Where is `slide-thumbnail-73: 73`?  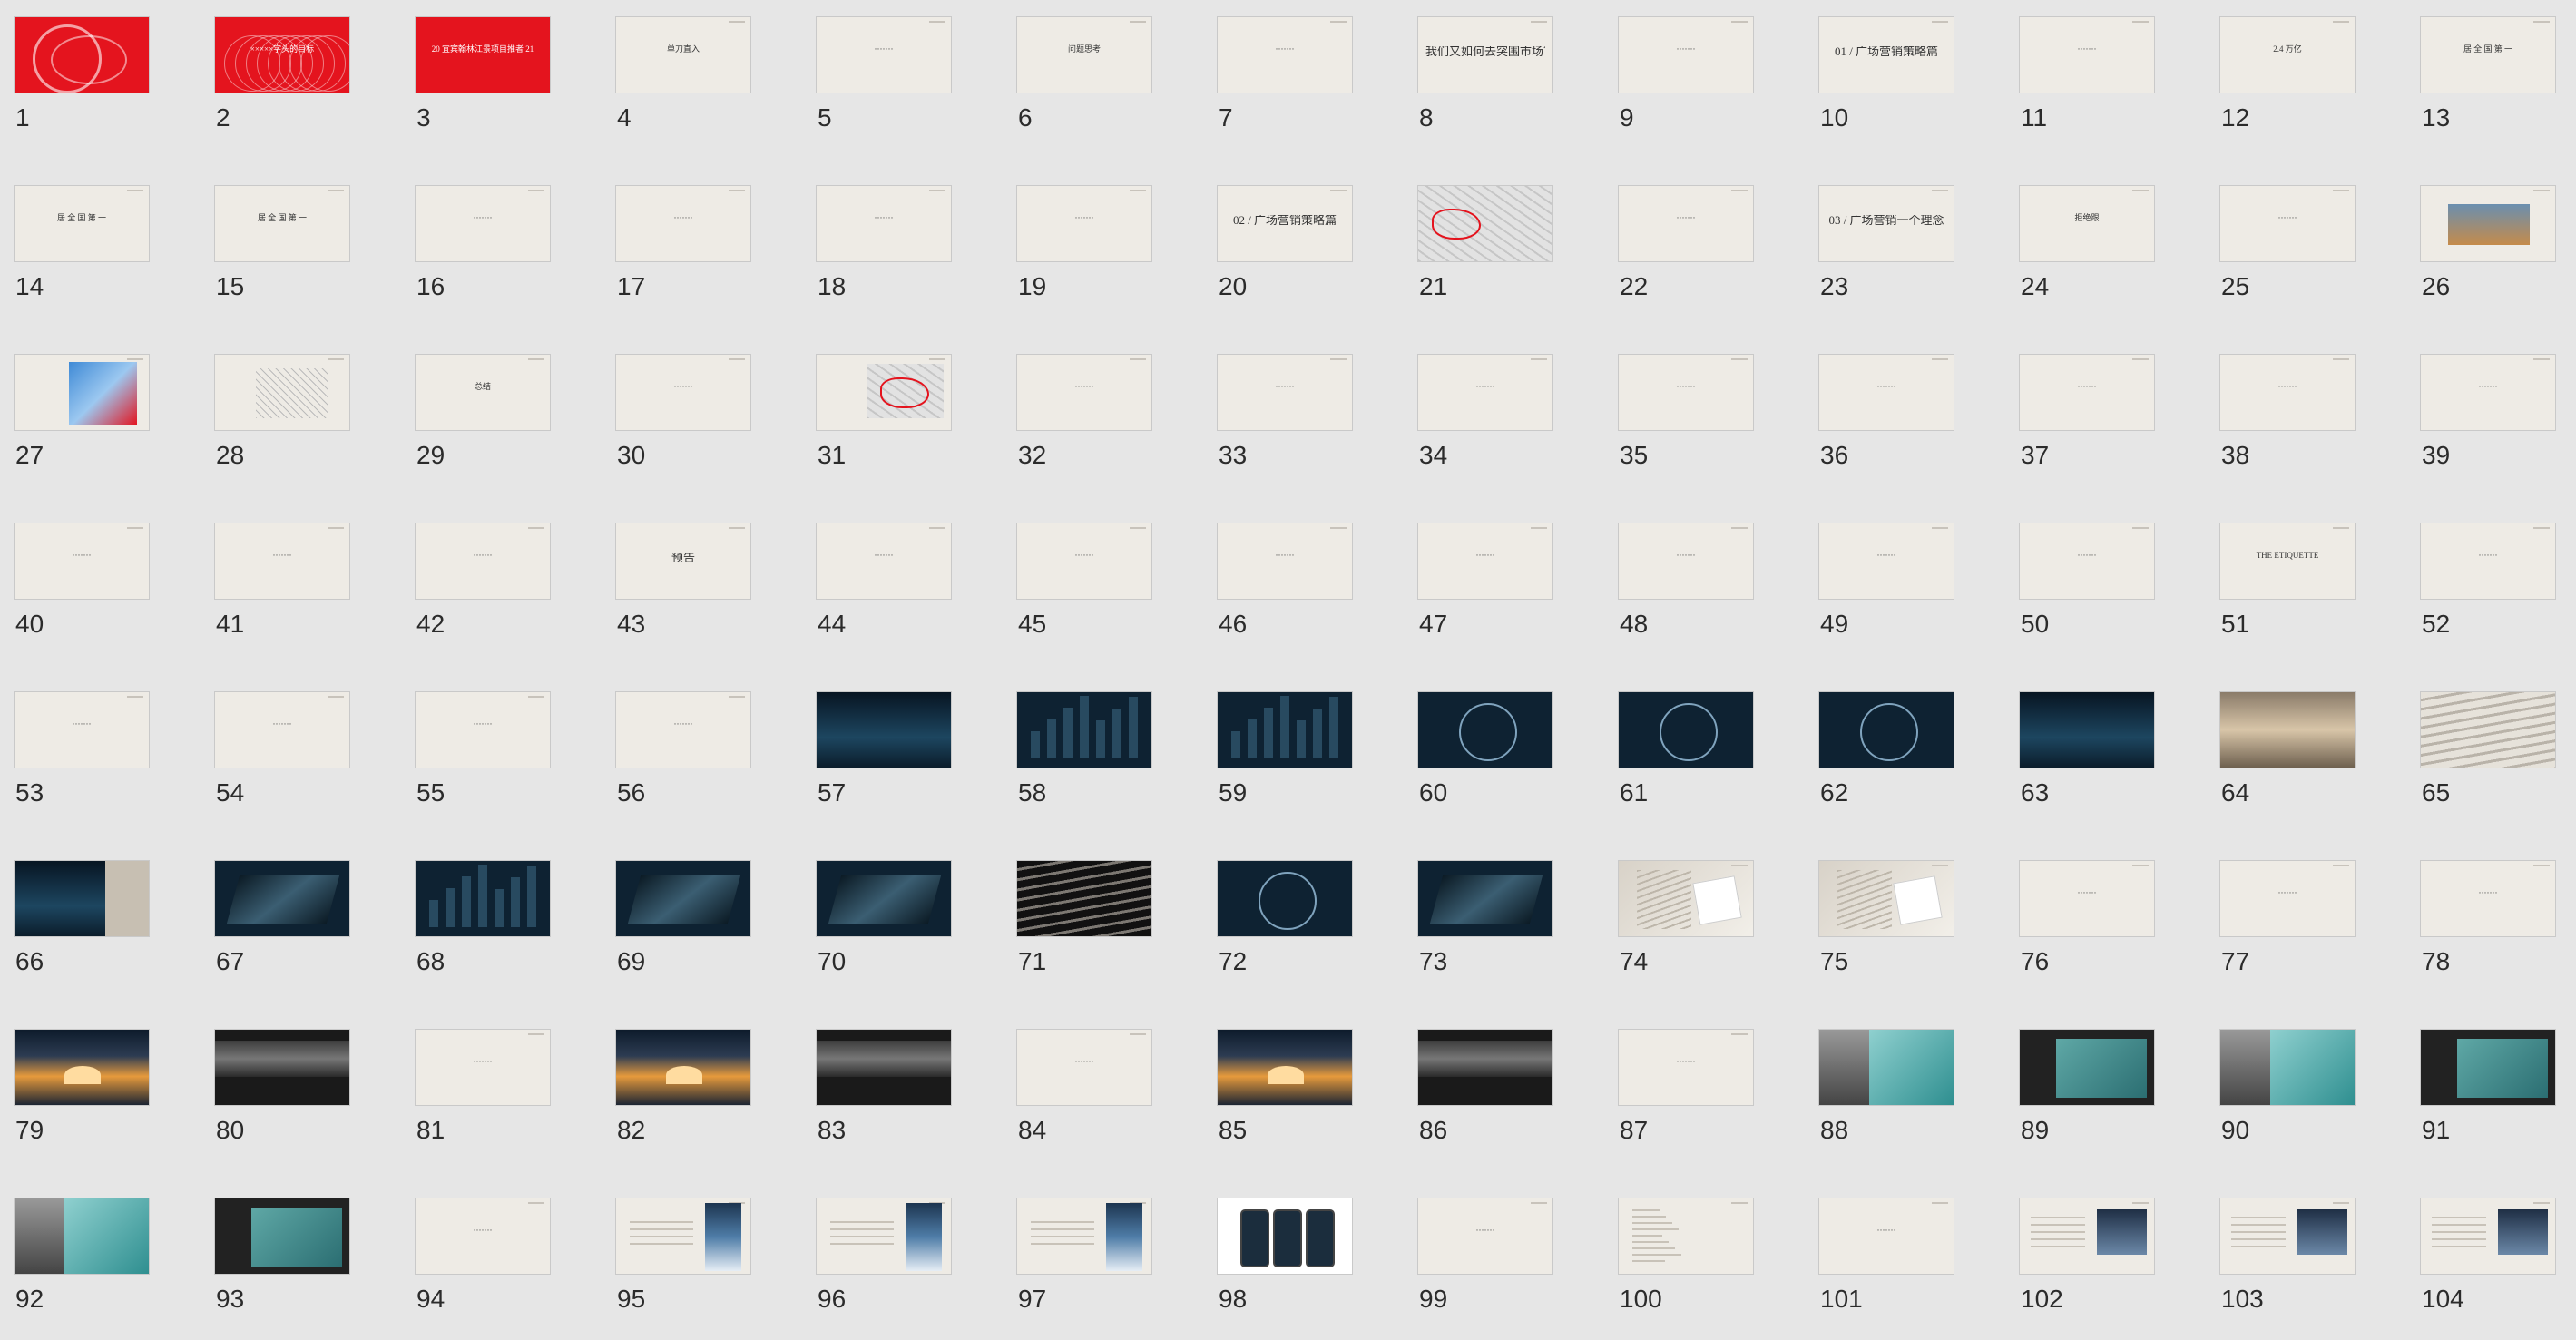 slide-thumbnail-73: 73 is located at coordinates (1489, 924).